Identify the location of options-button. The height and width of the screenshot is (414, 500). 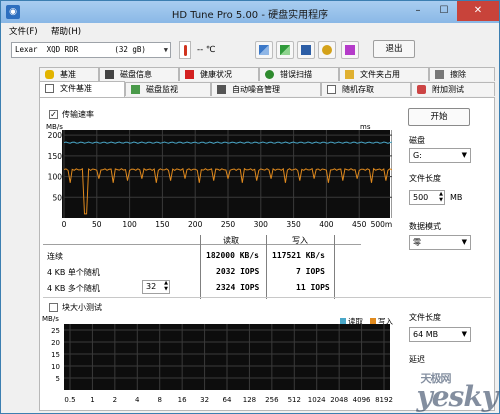
(327, 50).